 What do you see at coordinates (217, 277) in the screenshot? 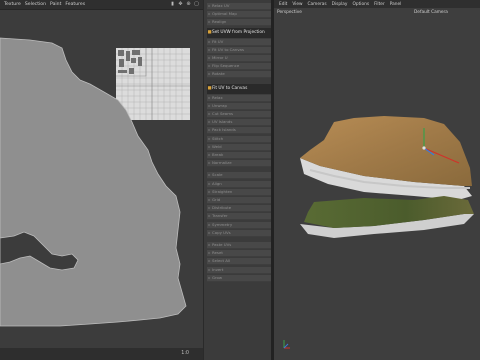
I see `command-label: Grow` at bounding box center [217, 277].